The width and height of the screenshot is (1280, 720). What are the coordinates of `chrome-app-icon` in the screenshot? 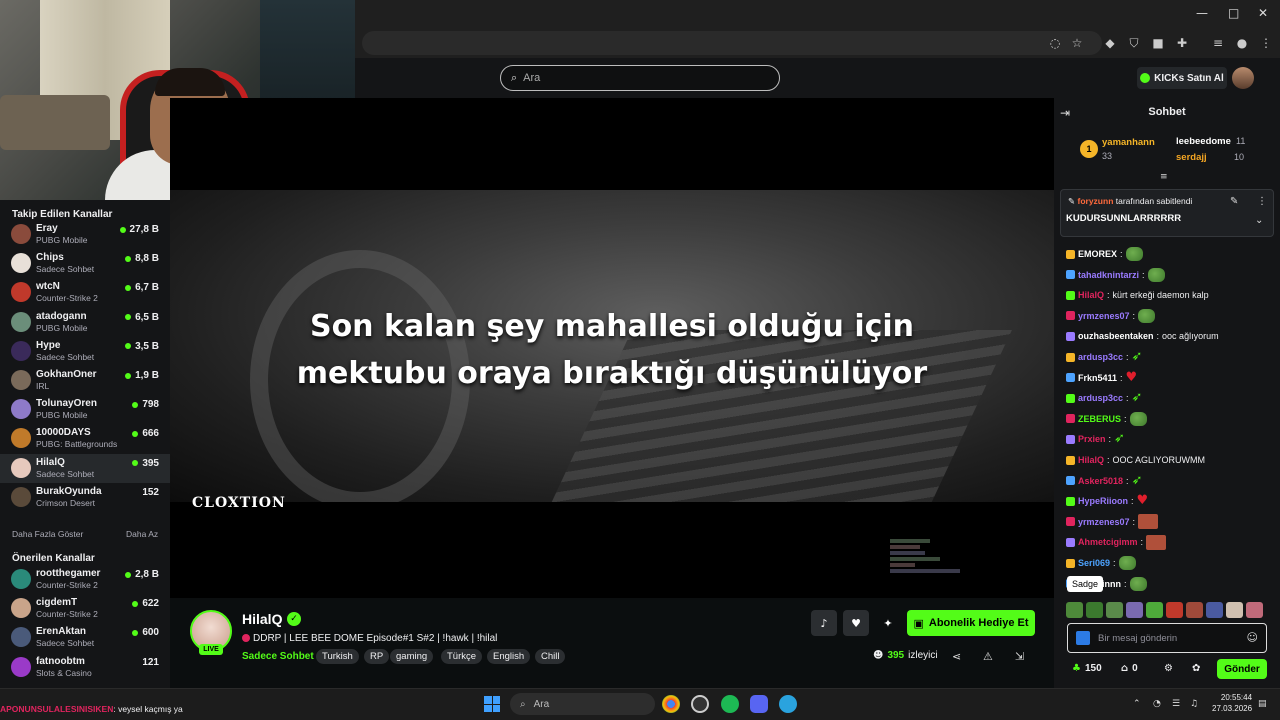 It's located at (671, 704).